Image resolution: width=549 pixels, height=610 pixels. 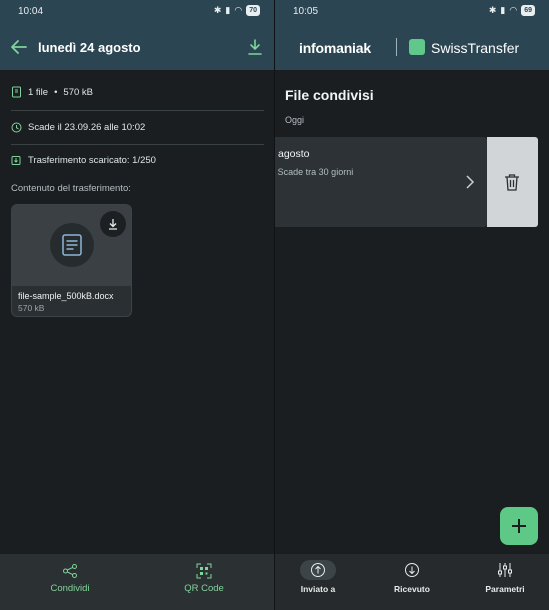 What do you see at coordinates (70, 588) in the screenshot?
I see `share-label: Condividi` at bounding box center [70, 588].